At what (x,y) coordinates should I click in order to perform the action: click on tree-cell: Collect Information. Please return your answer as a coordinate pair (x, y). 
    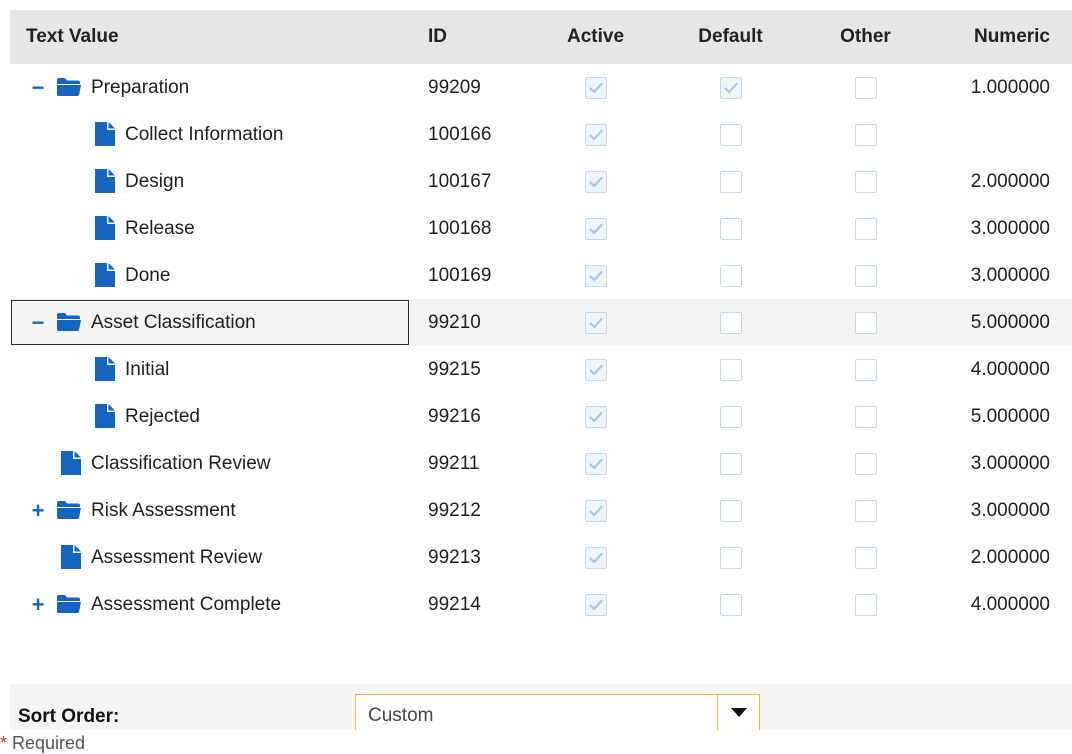
    Looking at the image, I should click on (210, 134).